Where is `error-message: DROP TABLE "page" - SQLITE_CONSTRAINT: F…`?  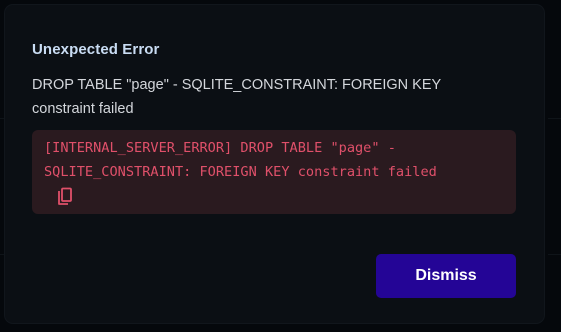
error-message: DROP TABLE "page" - SQLITE_CONSTRAINT: F… is located at coordinates (236, 97).